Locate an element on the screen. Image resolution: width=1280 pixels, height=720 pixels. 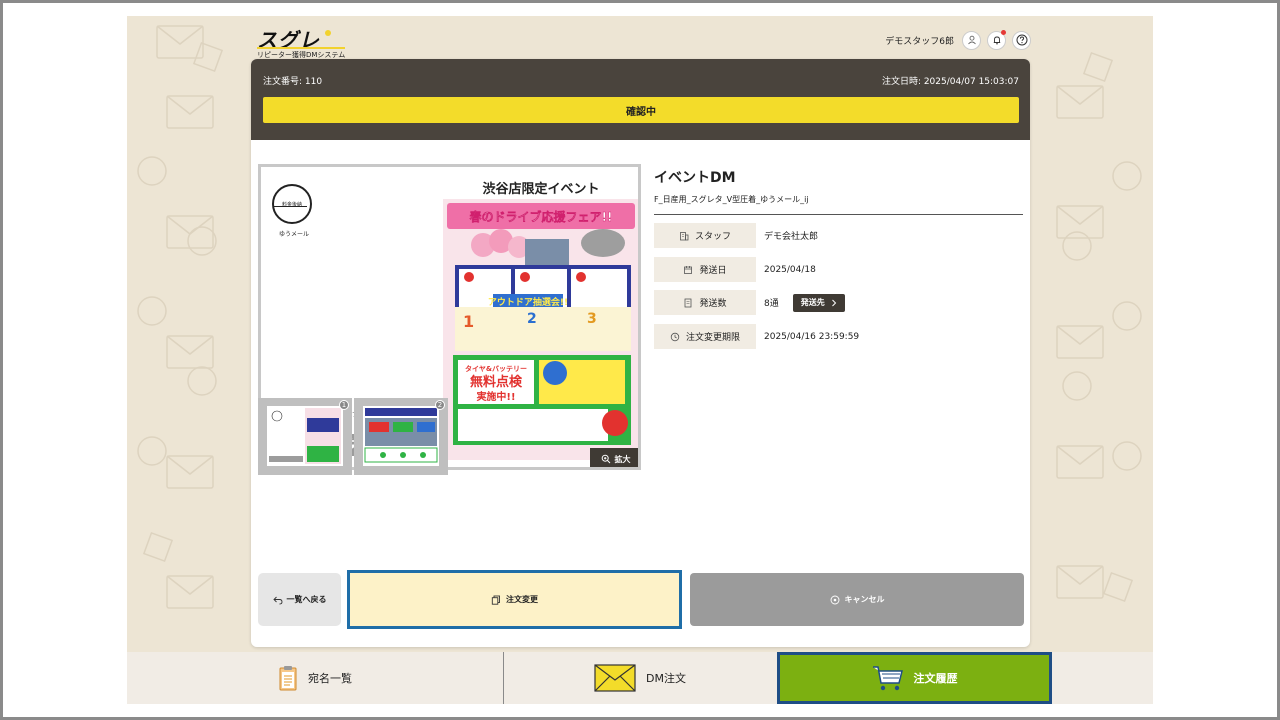
nav-item-dm-order: DM注文 is located at coordinates (640, 678).